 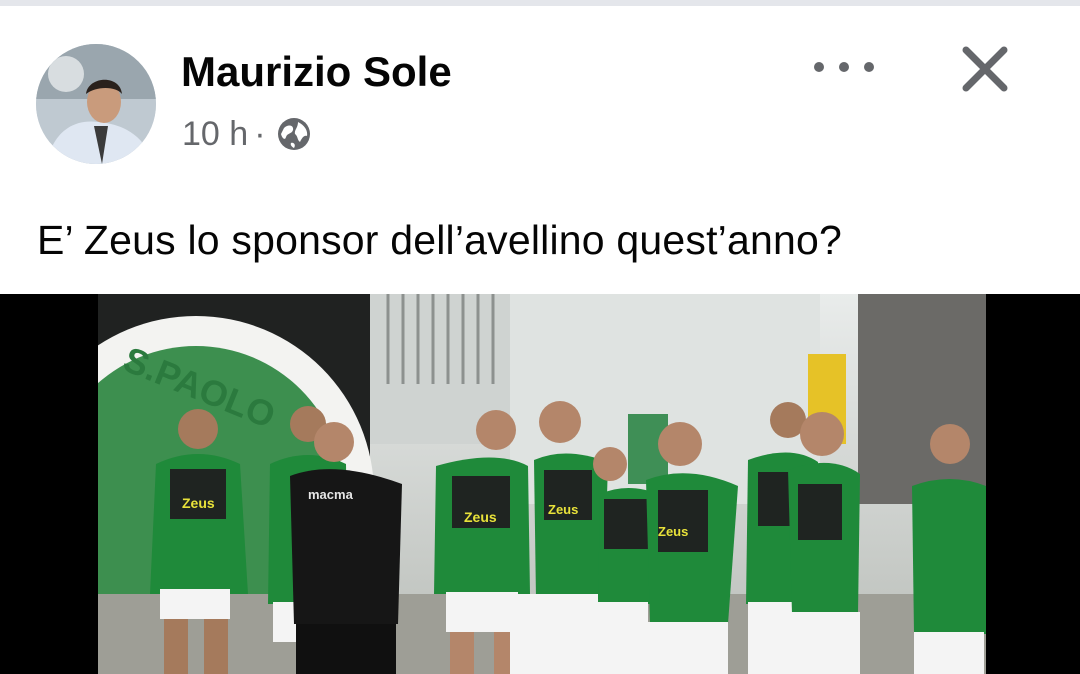 I want to click on author-name: Maurizio Sole, so click(x=316, y=72).